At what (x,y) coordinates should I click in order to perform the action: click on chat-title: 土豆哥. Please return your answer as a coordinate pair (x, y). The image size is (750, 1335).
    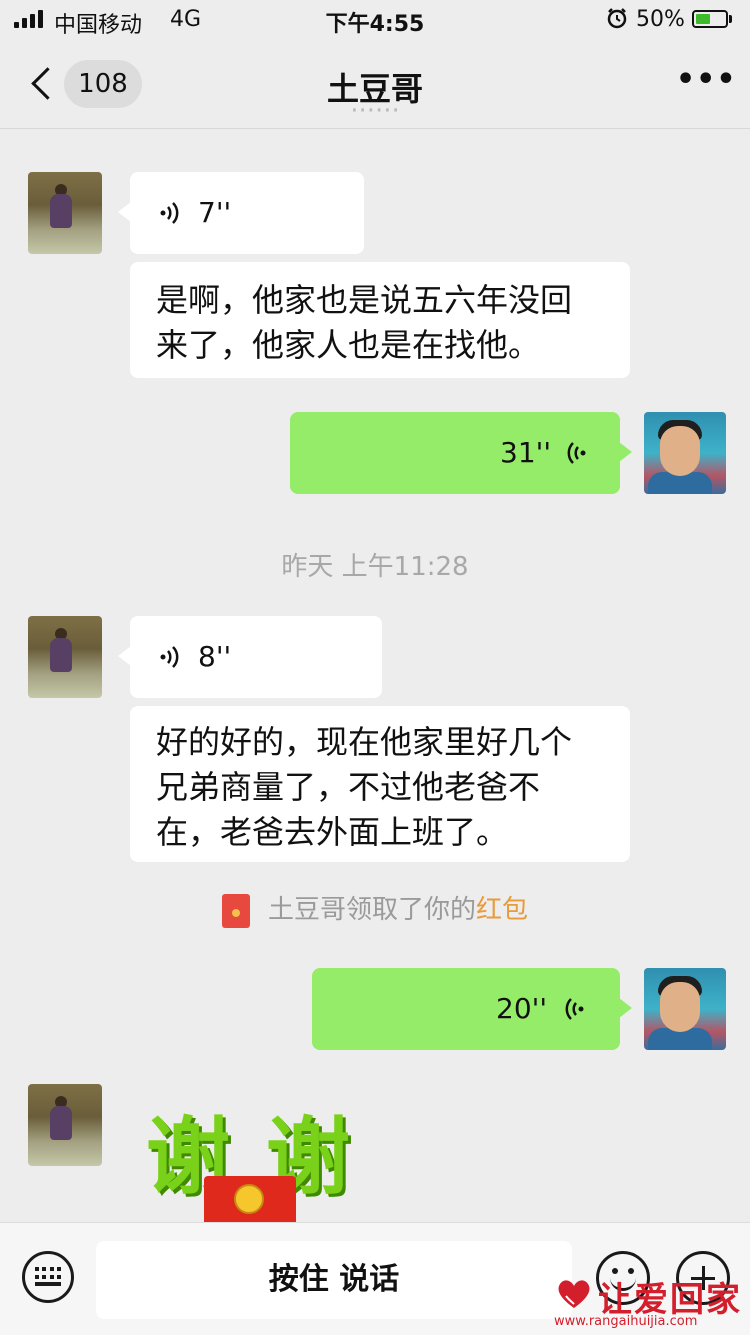
    Looking at the image, I should click on (374, 89).